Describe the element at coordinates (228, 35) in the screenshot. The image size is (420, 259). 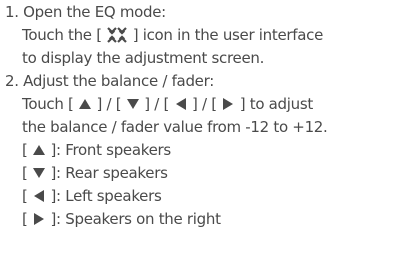
I see `step-1-touch-suffix: ] icon in the user interface` at that location.